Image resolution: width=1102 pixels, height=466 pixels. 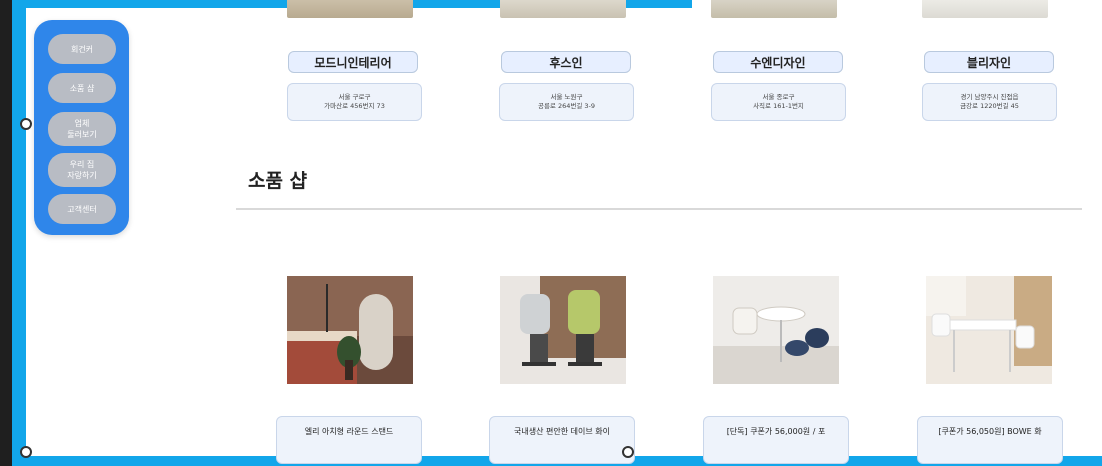 I want to click on side-menu-item-home: 회건커, so click(x=82, y=49).